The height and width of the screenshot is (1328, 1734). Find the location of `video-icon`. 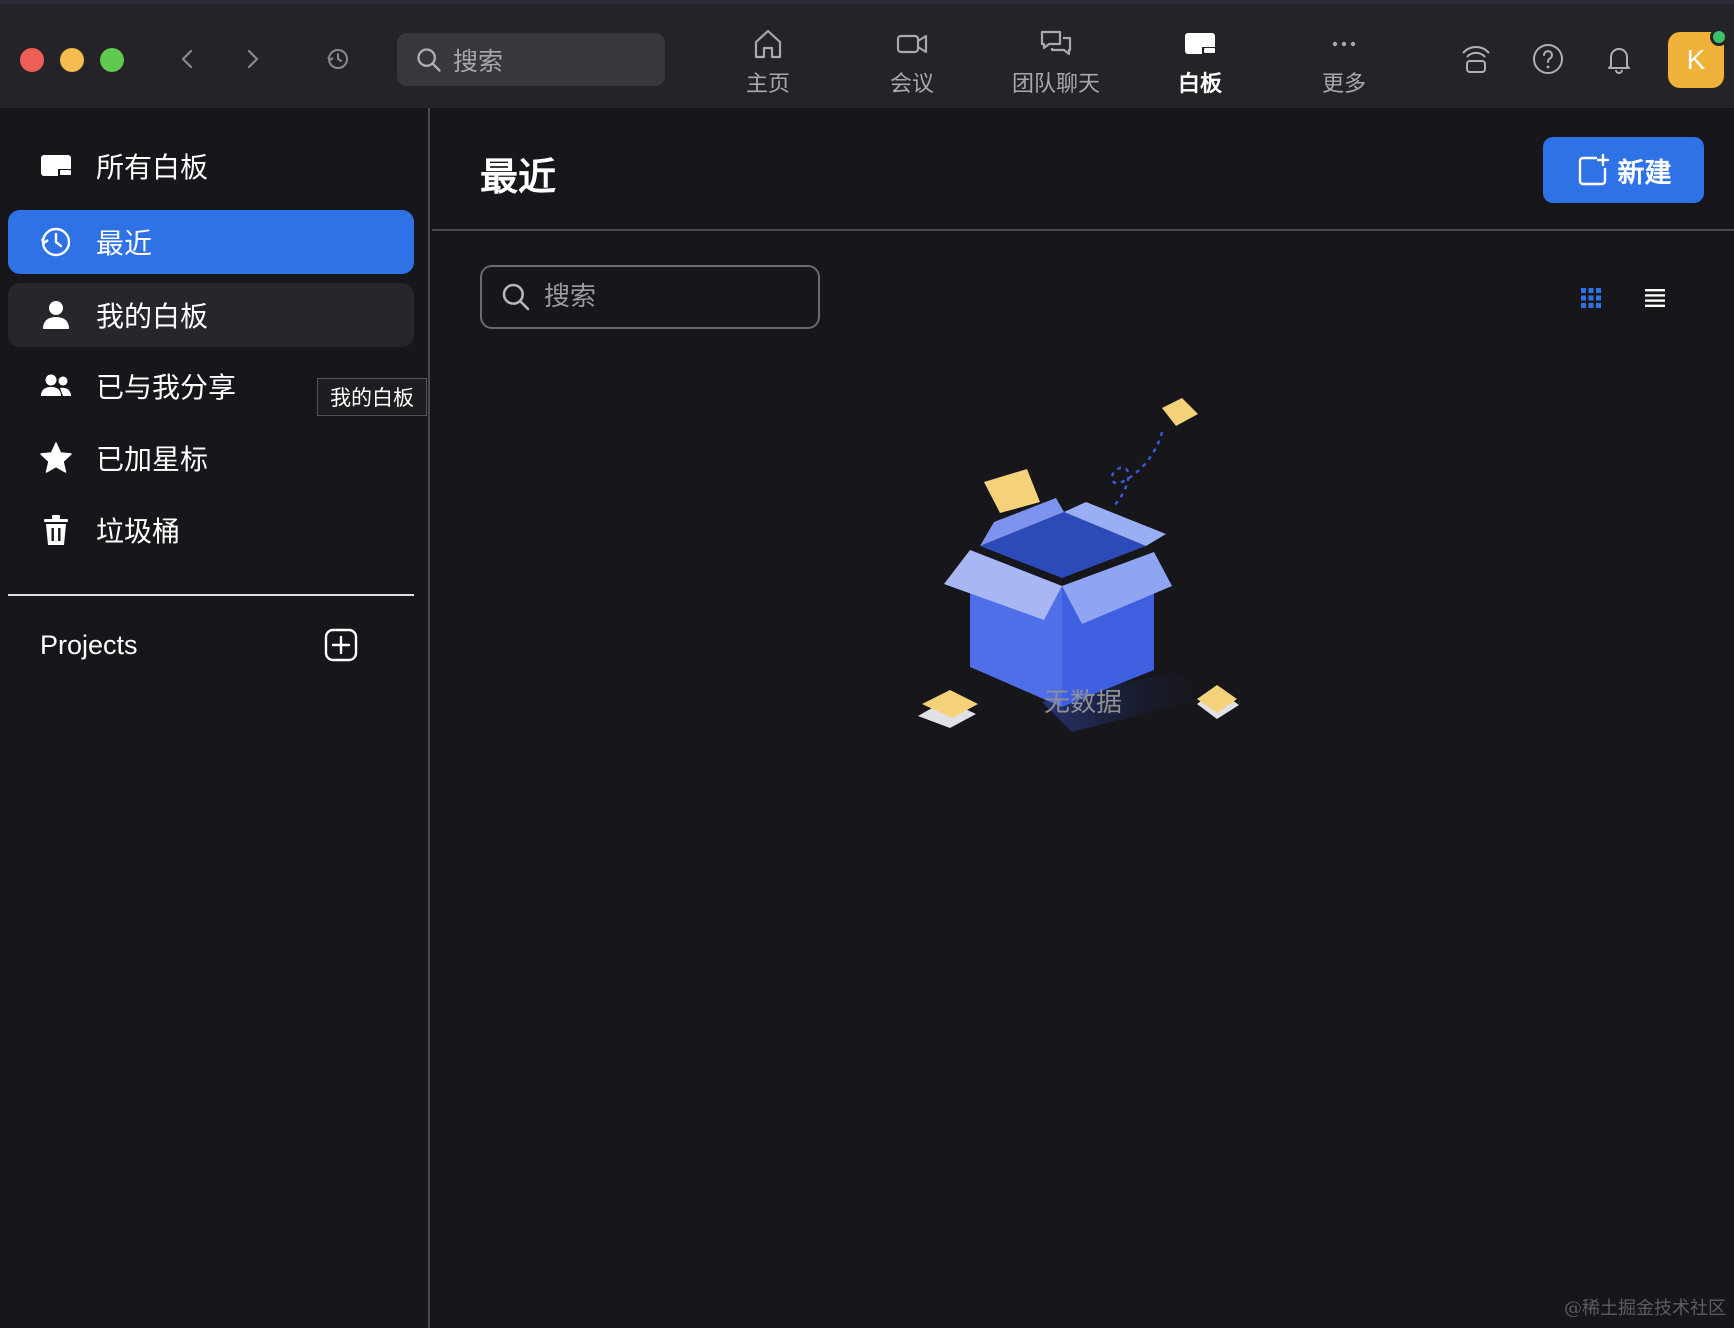

video-icon is located at coordinates (912, 44).